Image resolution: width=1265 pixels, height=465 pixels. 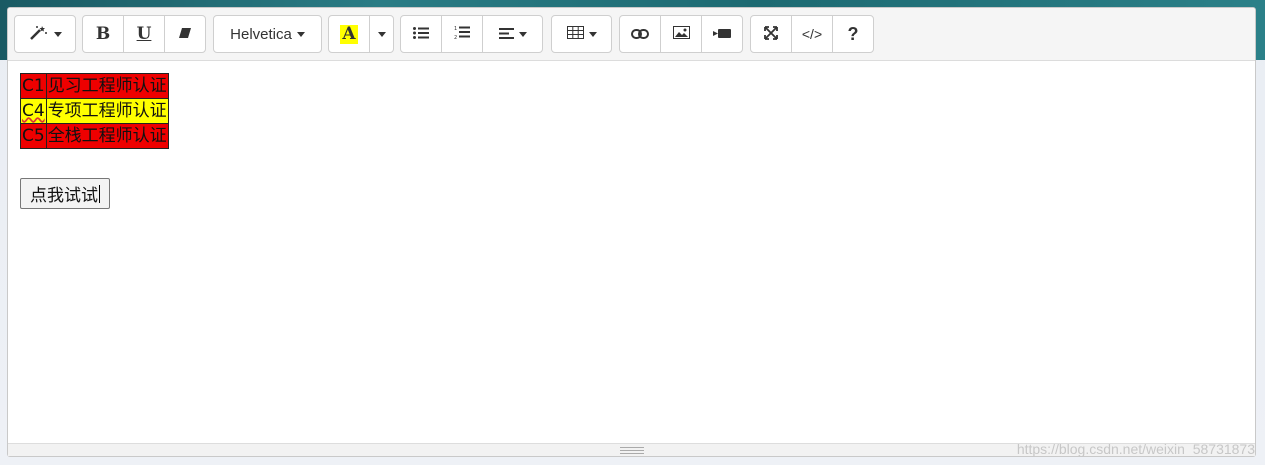 I want to click on bold-icon: B, so click(x=103, y=34).